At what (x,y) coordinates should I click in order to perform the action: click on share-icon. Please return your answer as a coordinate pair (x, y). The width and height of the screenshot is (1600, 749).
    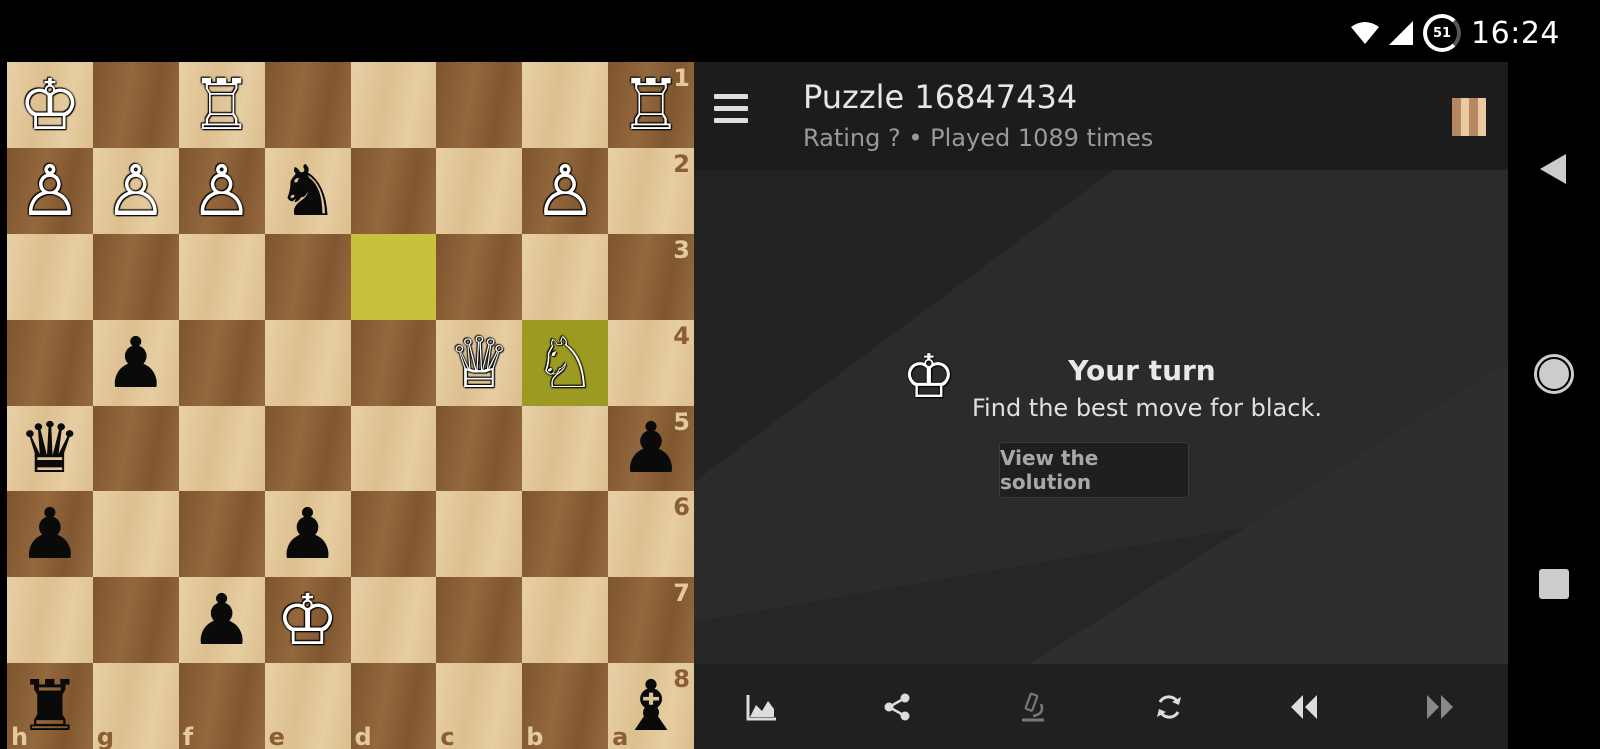
    Looking at the image, I should click on (897, 707).